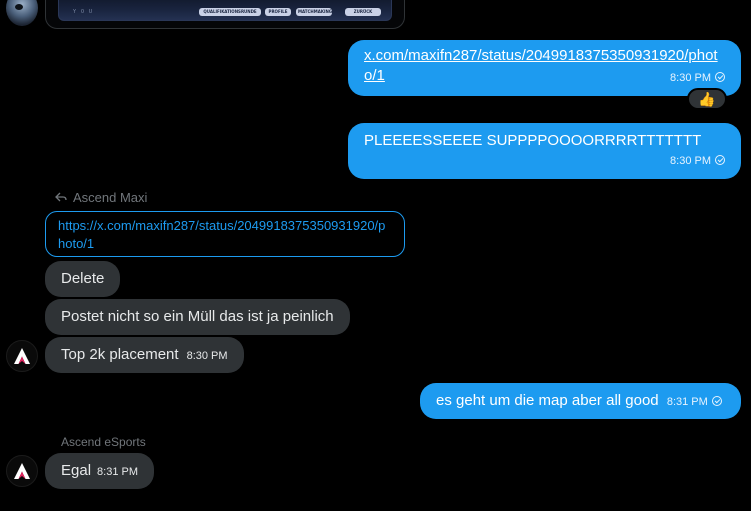  What do you see at coordinates (103, 442) in the screenshot?
I see `sender-name: Ascend eSports` at bounding box center [103, 442].